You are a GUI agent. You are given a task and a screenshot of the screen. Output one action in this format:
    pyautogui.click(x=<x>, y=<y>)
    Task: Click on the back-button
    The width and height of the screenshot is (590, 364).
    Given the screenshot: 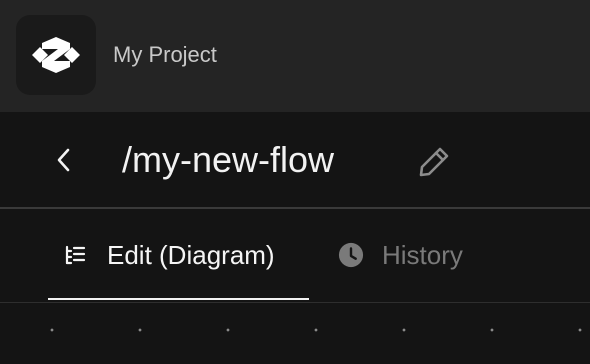 What is the action you would take?
    pyautogui.click(x=64, y=160)
    